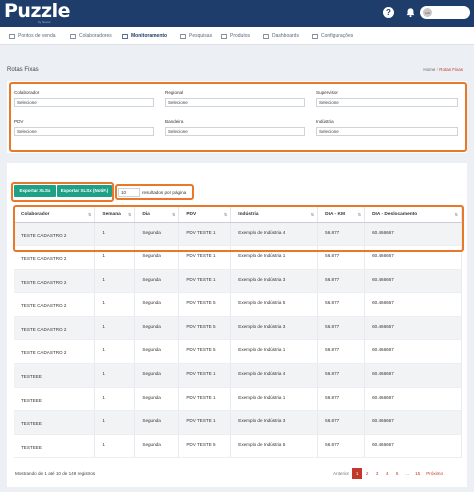 This screenshot has height=492, width=474. What do you see at coordinates (32, 36) in the screenshot?
I see `menu-item-0: Pontos de venda` at bounding box center [32, 36].